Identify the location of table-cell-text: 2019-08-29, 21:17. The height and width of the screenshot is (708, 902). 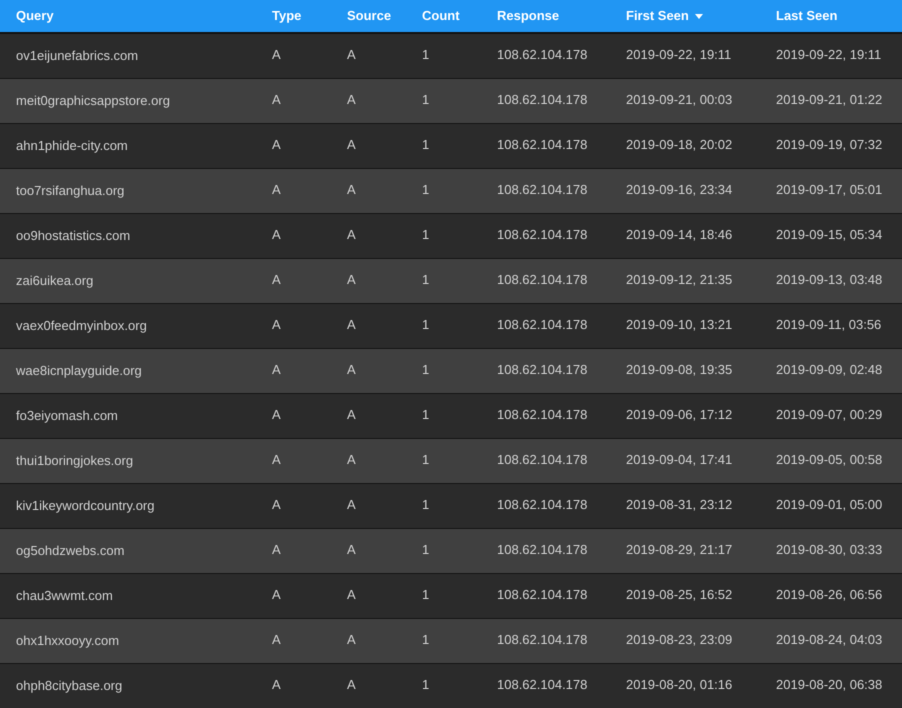
(679, 550).